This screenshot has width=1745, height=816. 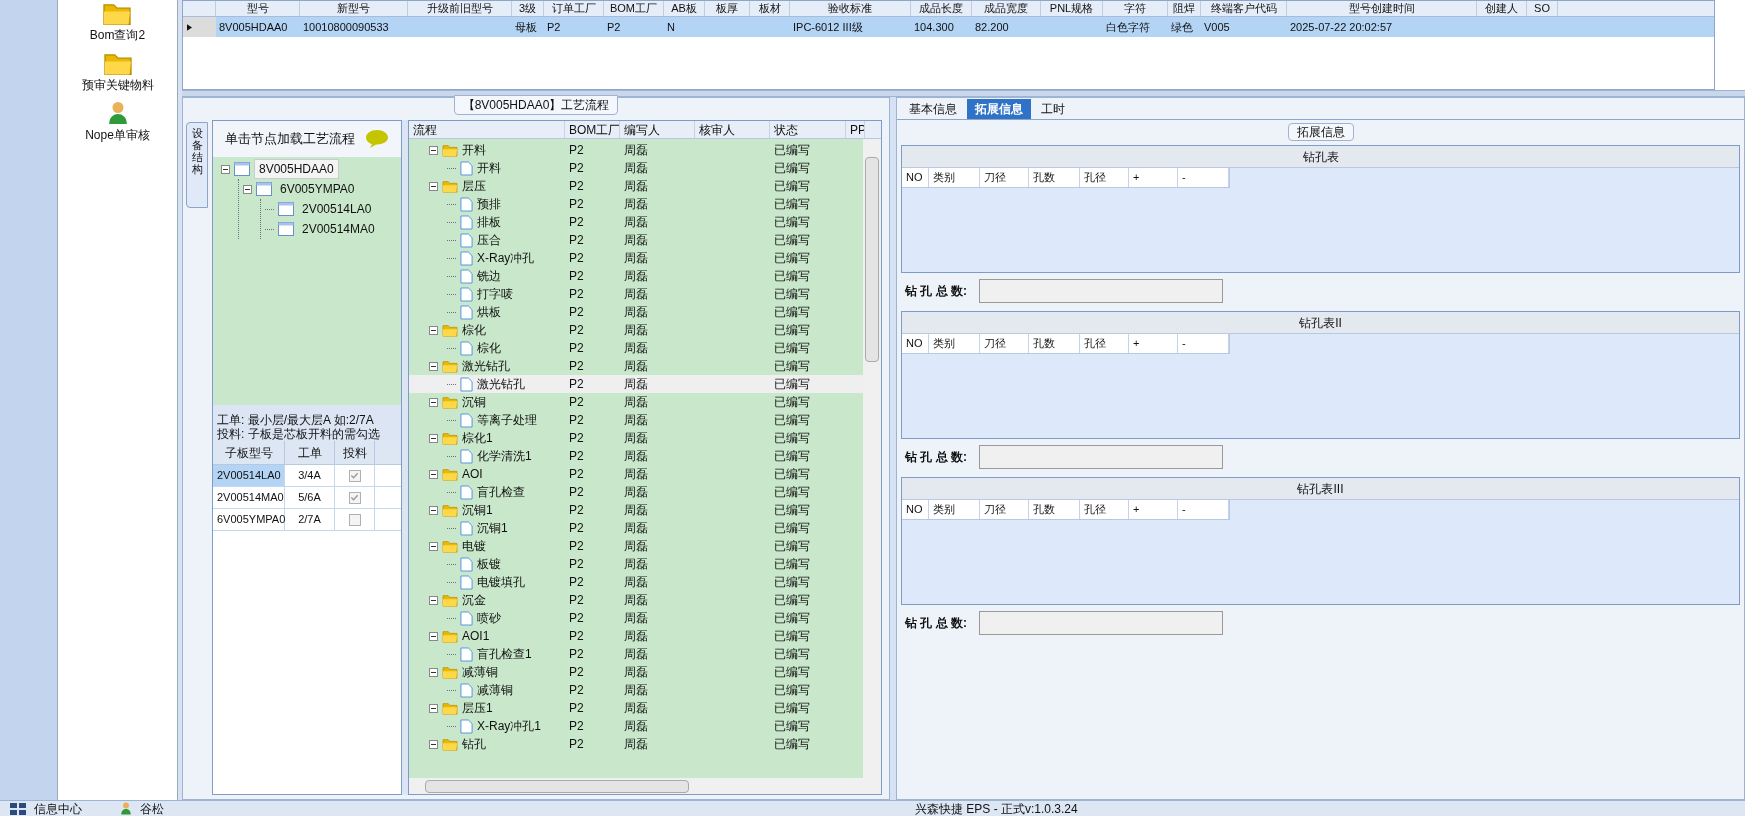 I want to click on grid-row: 8V005HDAA0 10010800090533 母板 P2 P2 N IPC-6012 III级 104.300 82.200 白色字符 绿色 V005 2025-07-22 20:02:57, so click(x=948, y=27).